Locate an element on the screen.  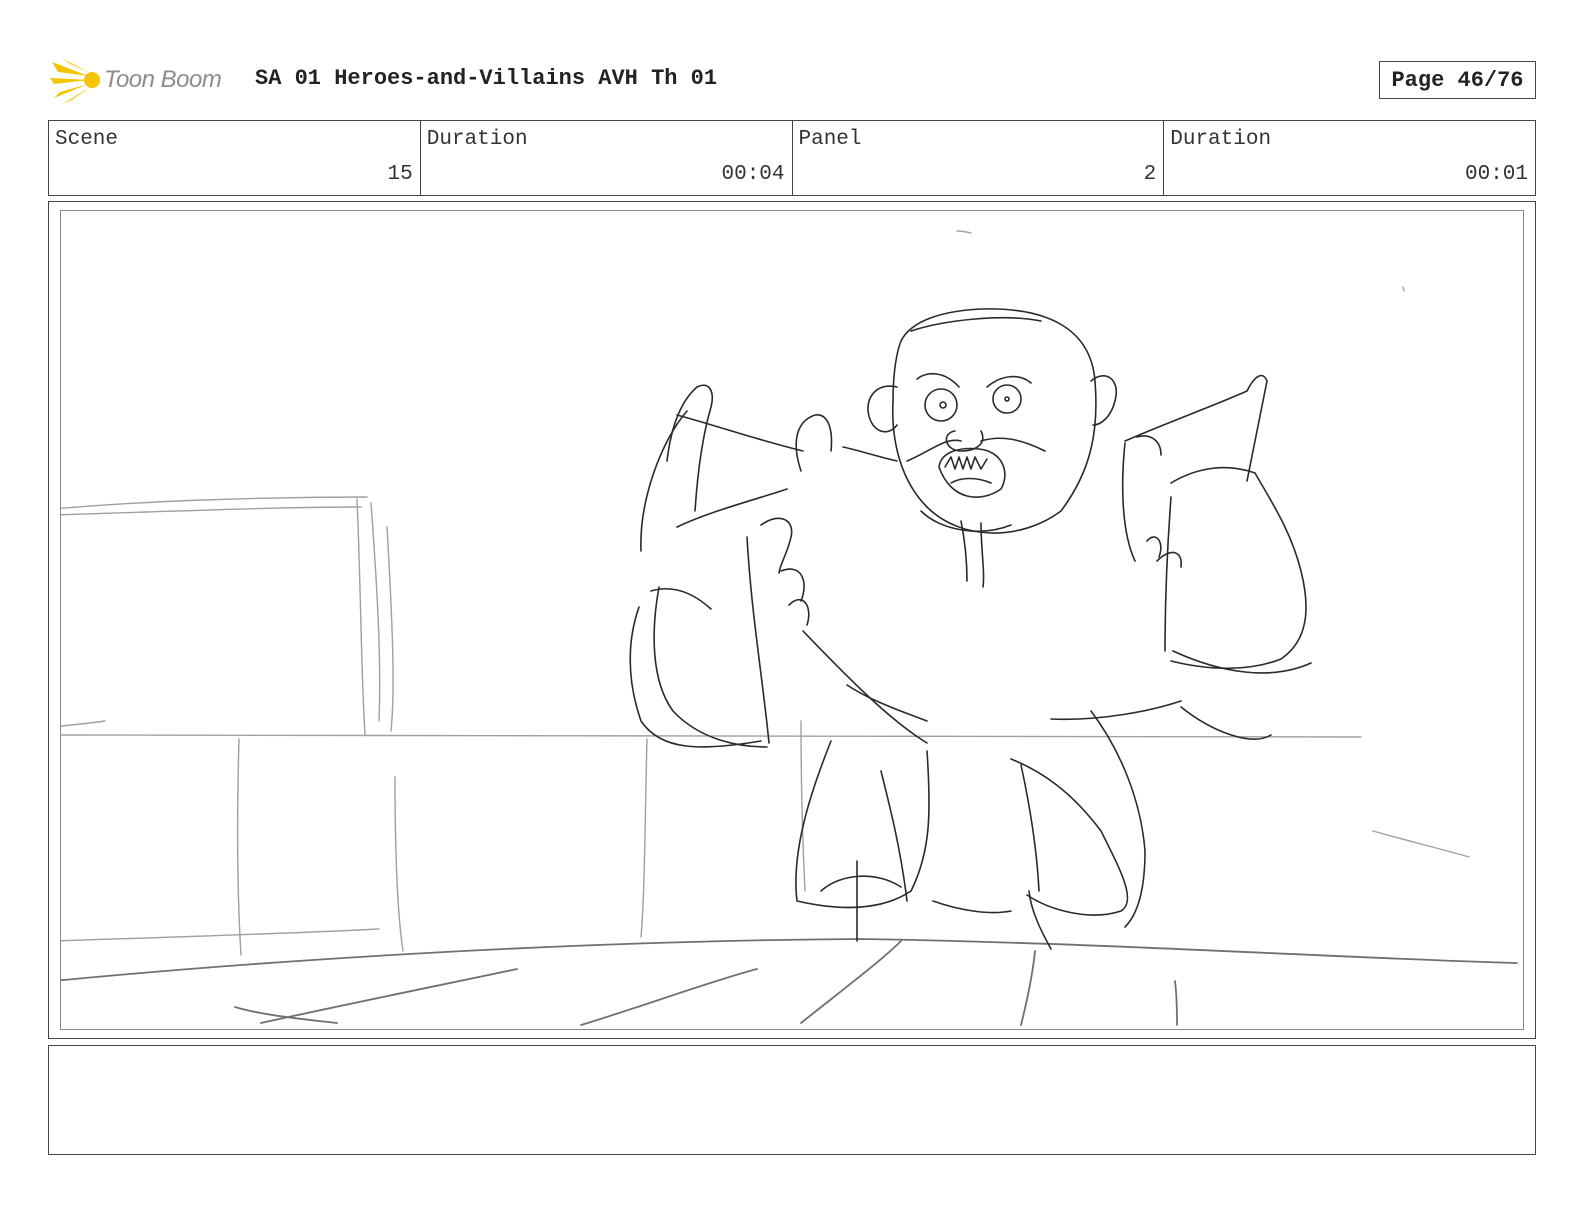
page-number: Page 46/76 is located at coordinates (1457, 80).